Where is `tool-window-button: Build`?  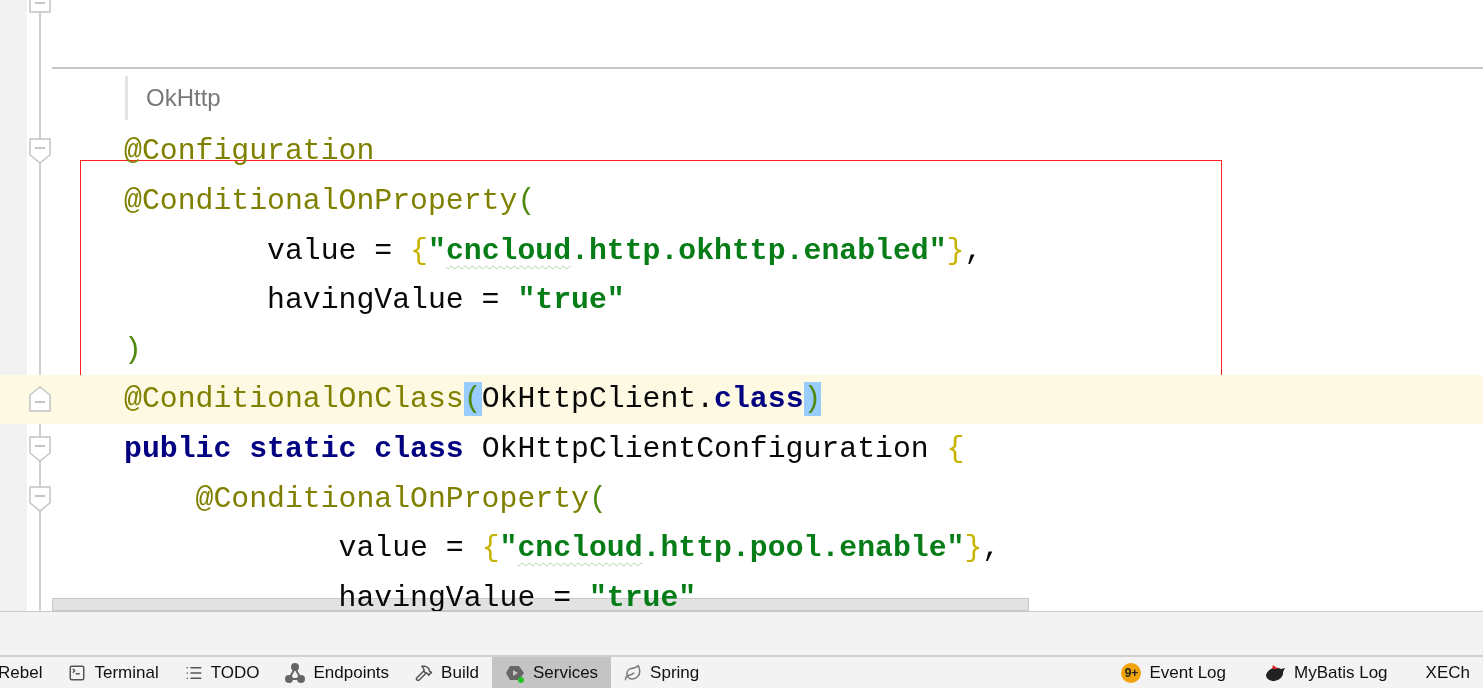
tool-window-button: Build is located at coordinates (447, 672).